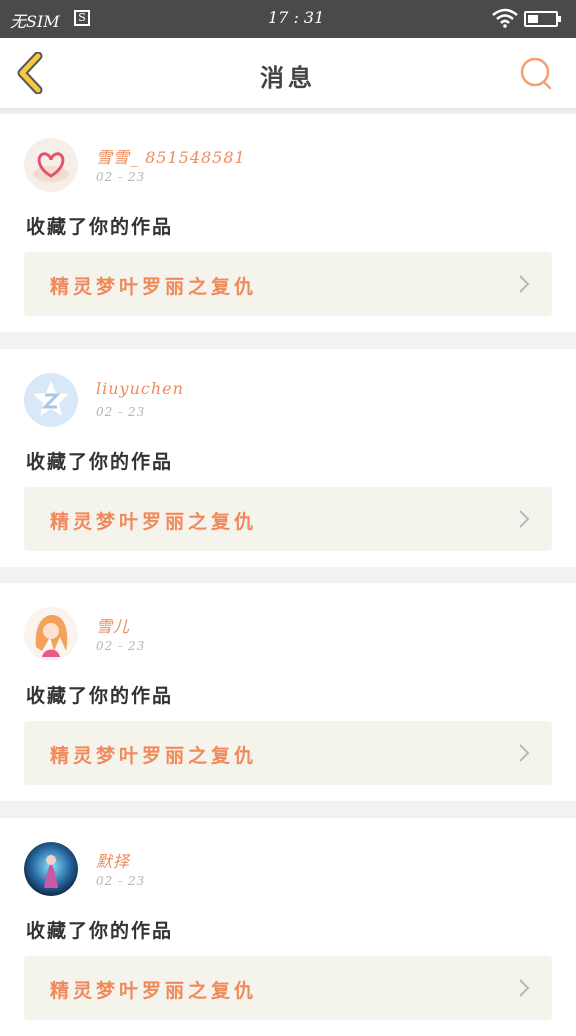 Image resolution: width=576 pixels, height=1036 pixels. I want to click on username: 雪儿, so click(113, 625).